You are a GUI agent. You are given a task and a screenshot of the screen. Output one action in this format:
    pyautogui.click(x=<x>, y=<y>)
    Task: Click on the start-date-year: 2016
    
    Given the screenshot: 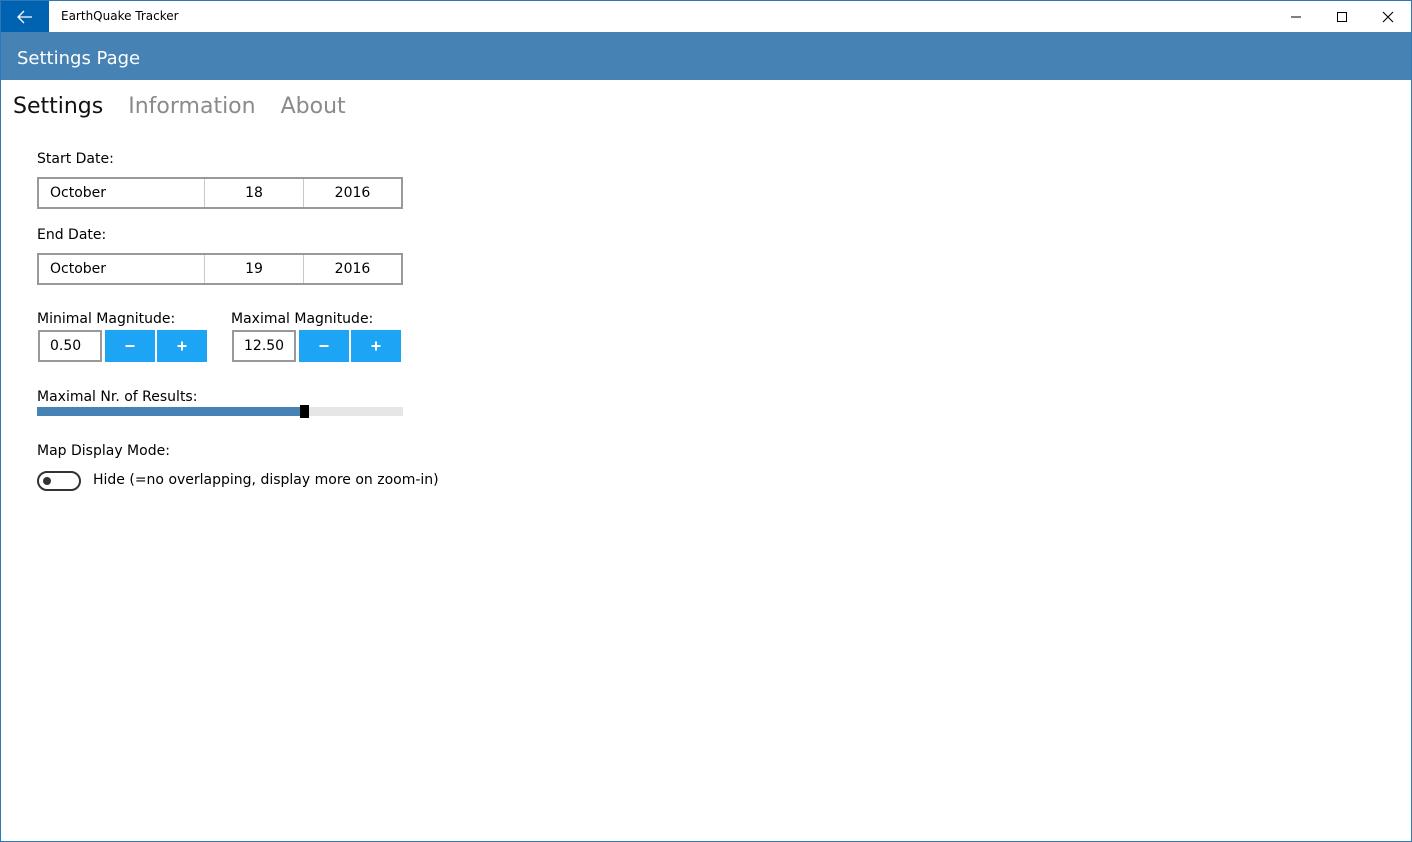 What is the action you would take?
    pyautogui.click(x=352, y=193)
    